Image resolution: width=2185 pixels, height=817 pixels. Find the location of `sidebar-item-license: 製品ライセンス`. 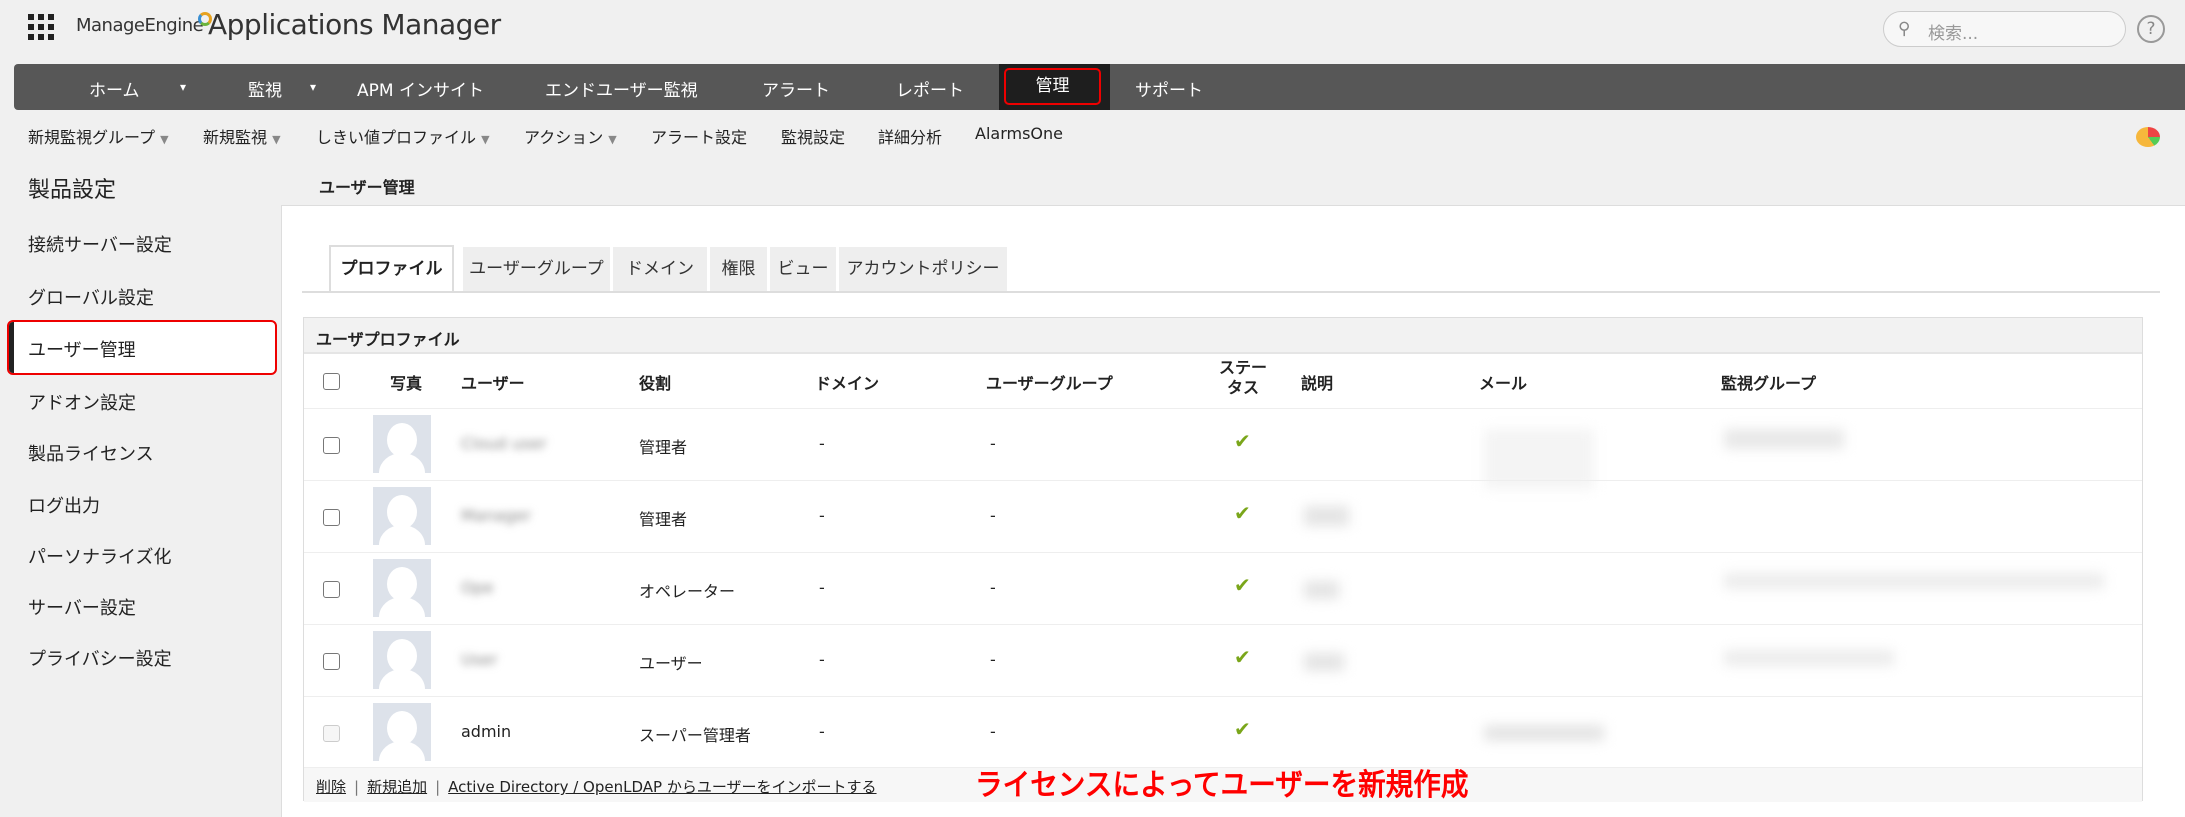

sidebar-item-license: 製品ライセンス is located at coordinates (91, 453).